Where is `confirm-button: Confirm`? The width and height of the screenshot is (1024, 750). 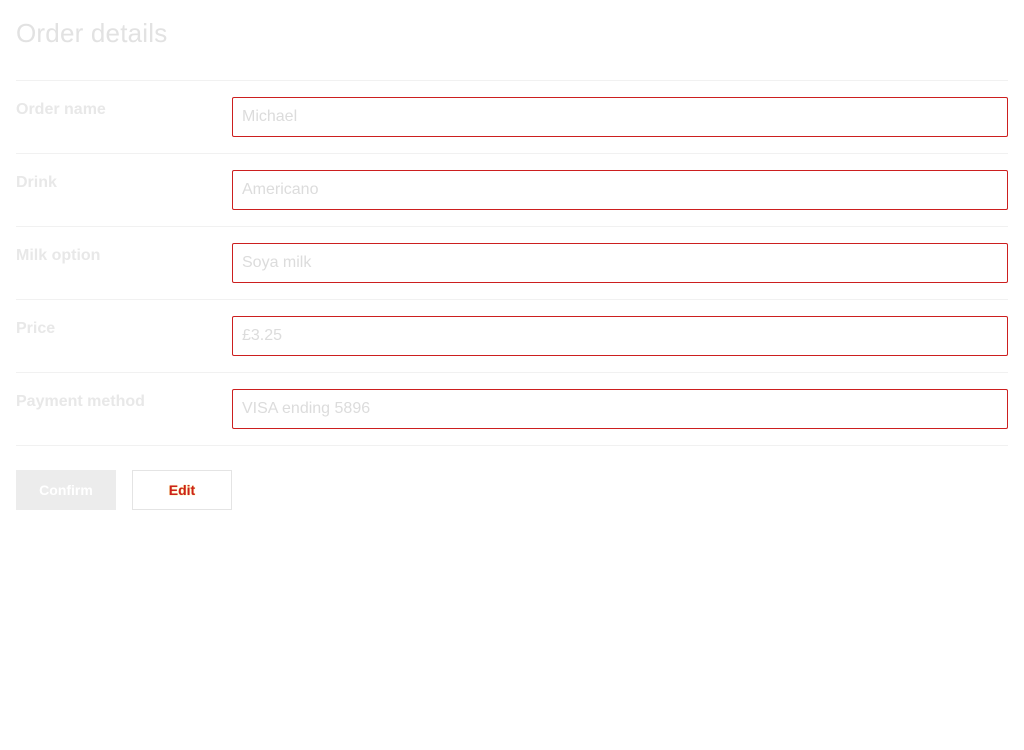 confirm-button: Confirm is located at coordinates (66, 490).